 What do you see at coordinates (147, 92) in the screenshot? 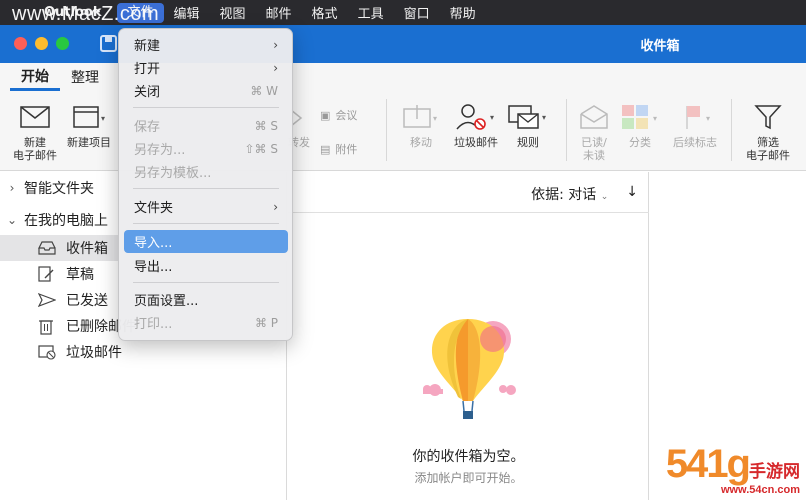
I see `menu-item-label: 关闭` at bounding box center [147, 92].